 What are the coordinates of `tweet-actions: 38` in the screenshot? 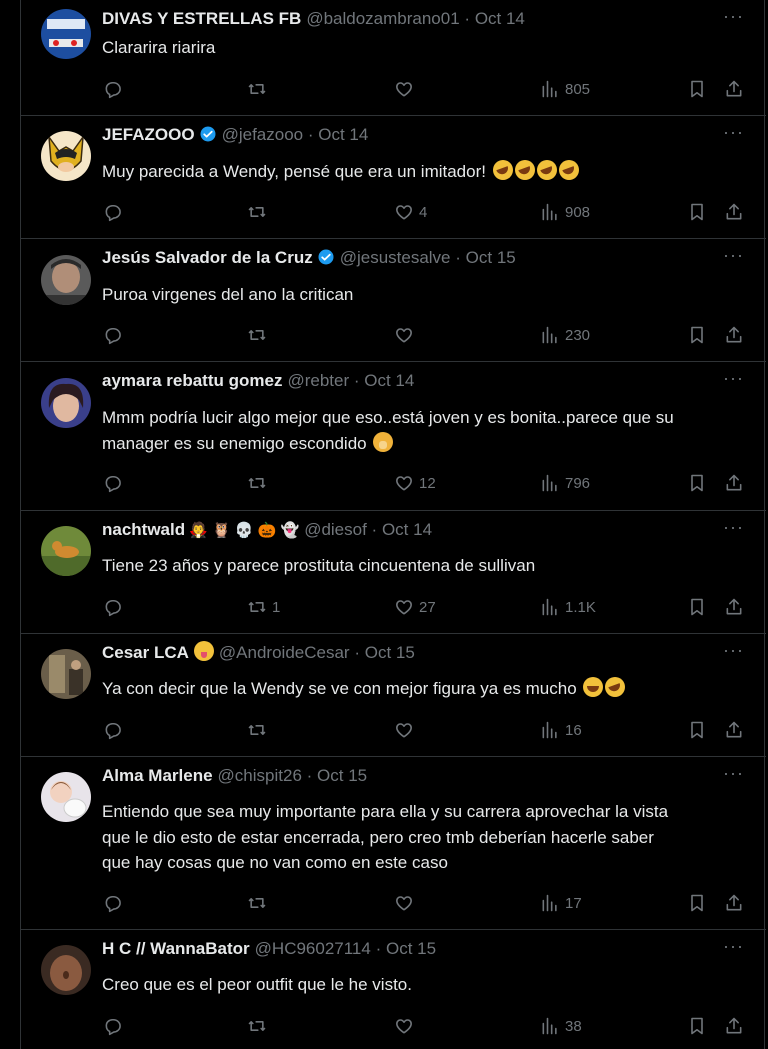 It's located at (393, 1026).